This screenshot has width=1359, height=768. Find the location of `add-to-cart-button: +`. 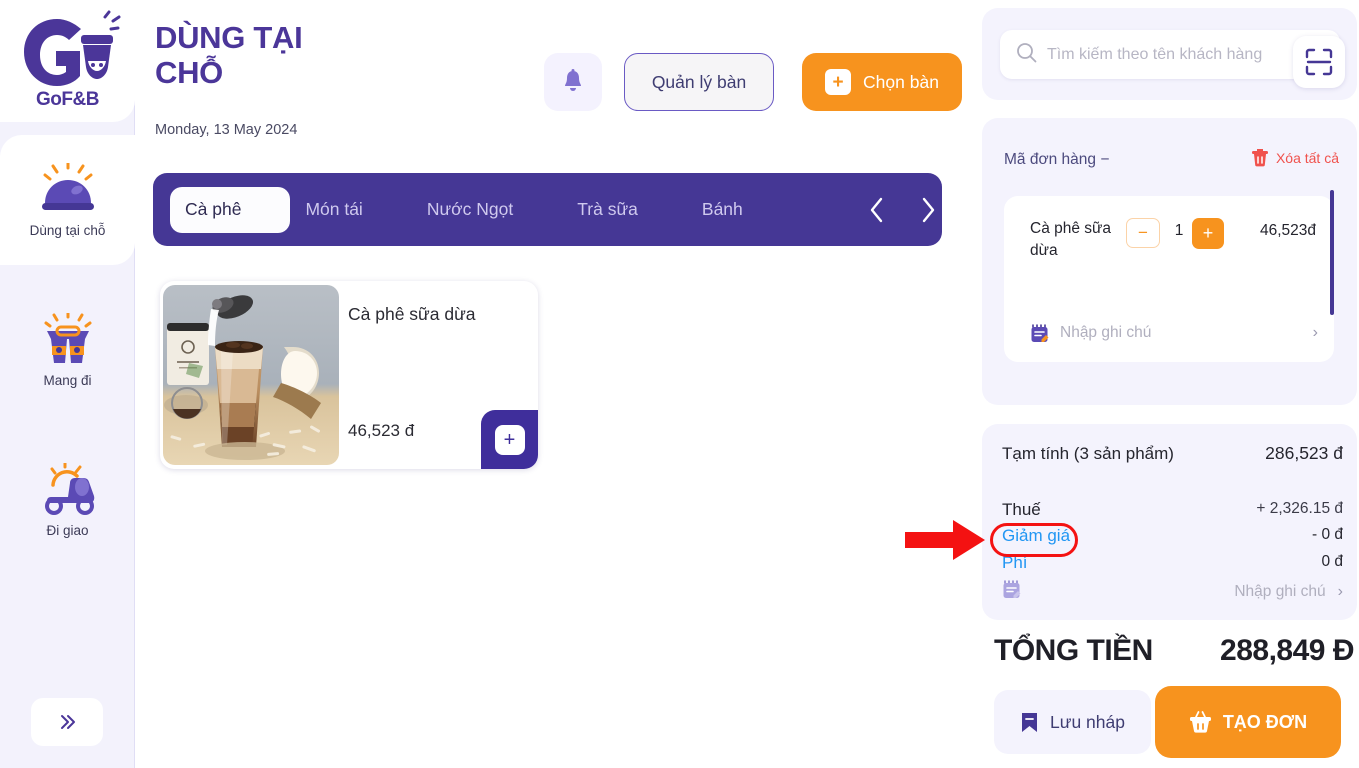

add-to-cart-button: + is located at coordinates (509, 439).